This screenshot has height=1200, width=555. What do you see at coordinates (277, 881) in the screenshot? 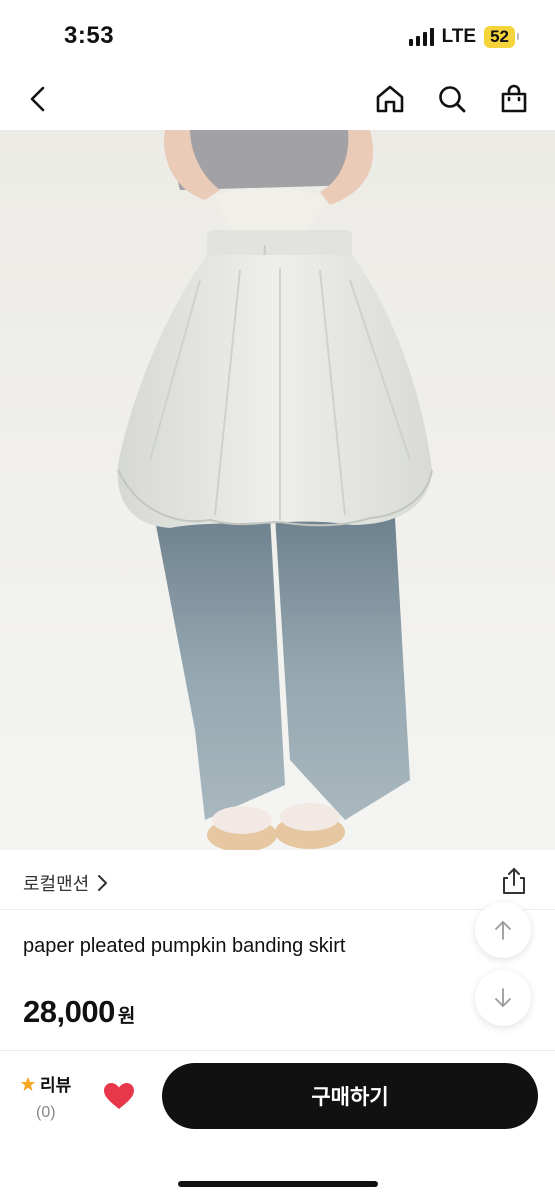
I see `brand-row: 로컬맨션` at bounding box center [277, 881].